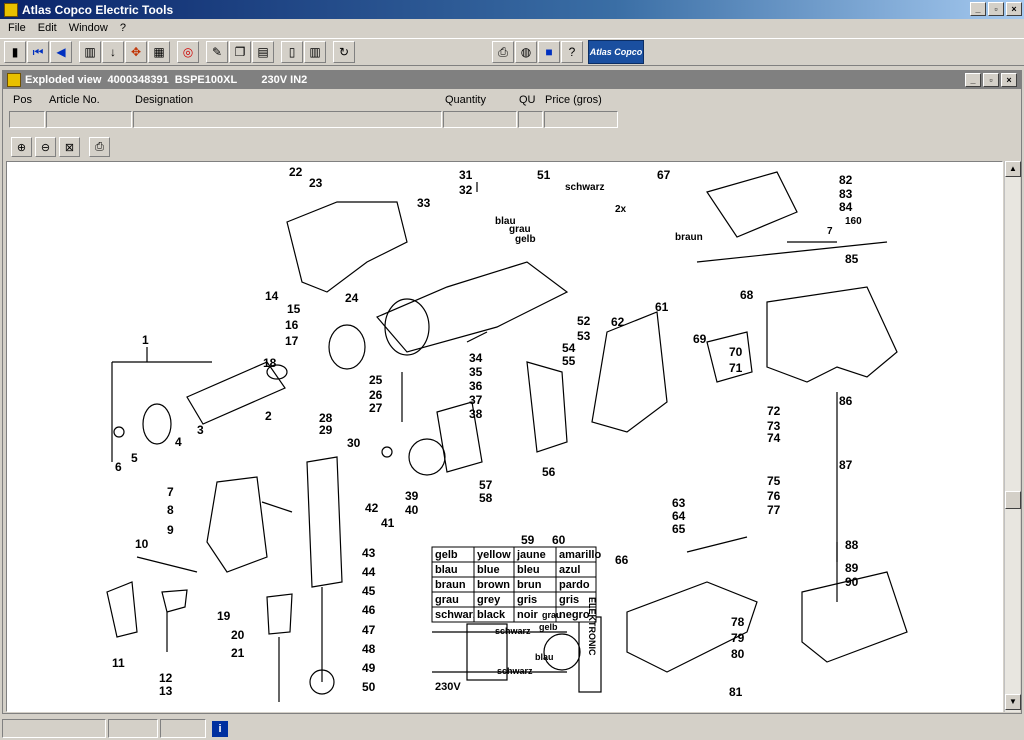 This screenshot has height=740, width=1024. Describe the element at coordinates (38, 52) in the screenshot. I see `first-record-icon: ⏮` at that location.